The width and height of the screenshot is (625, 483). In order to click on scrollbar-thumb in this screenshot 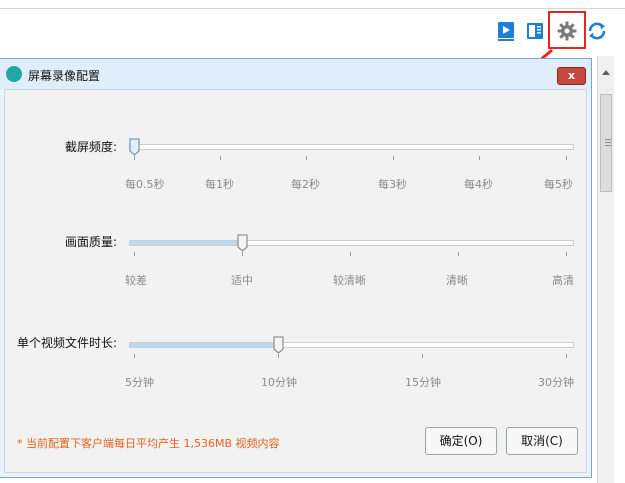, I will do `click(606, 143)`.